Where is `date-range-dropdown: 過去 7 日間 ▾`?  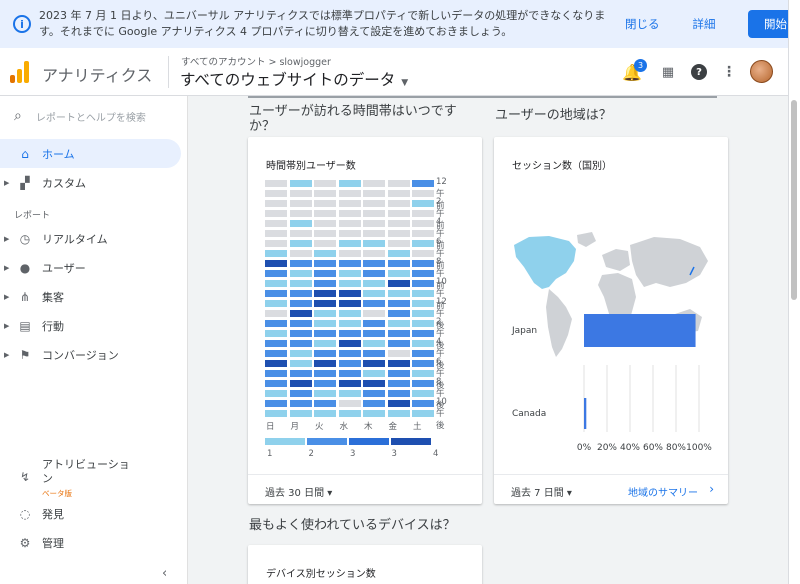
date-range-dropdown: 過去 7 日間 ▾ is located at coordinates (541, 491).